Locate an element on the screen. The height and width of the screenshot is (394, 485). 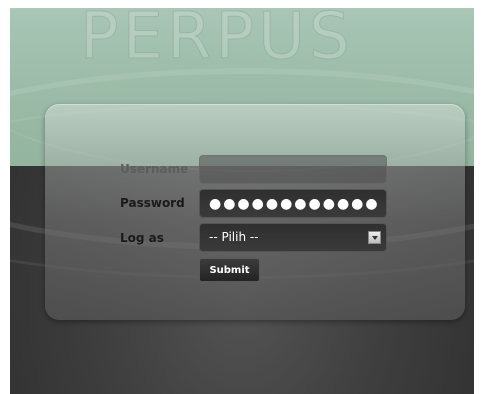
log-as-select: -- Pilih -- is located at coordinates (293, 237).